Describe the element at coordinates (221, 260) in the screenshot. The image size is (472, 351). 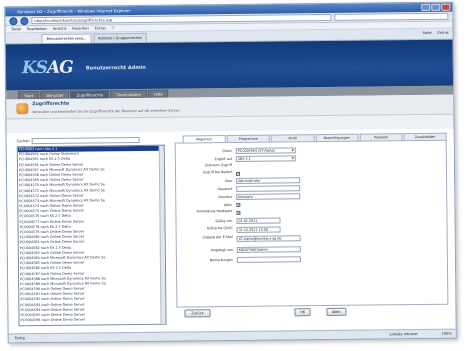
I see `field-label: Bemerkungen` at that location.